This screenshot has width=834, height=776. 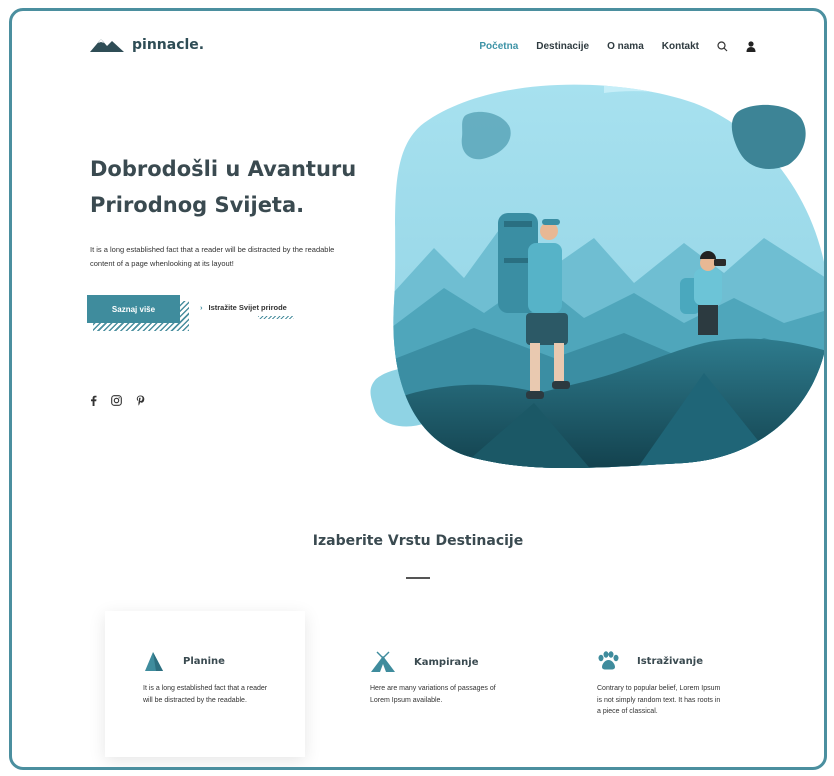 What do you see at coordinates (223, 187) in the screenshot?
I see `hero-title: Dobrodošli u Avanturu Prirodnog Svijeta.` at bounding box center [223, 187].